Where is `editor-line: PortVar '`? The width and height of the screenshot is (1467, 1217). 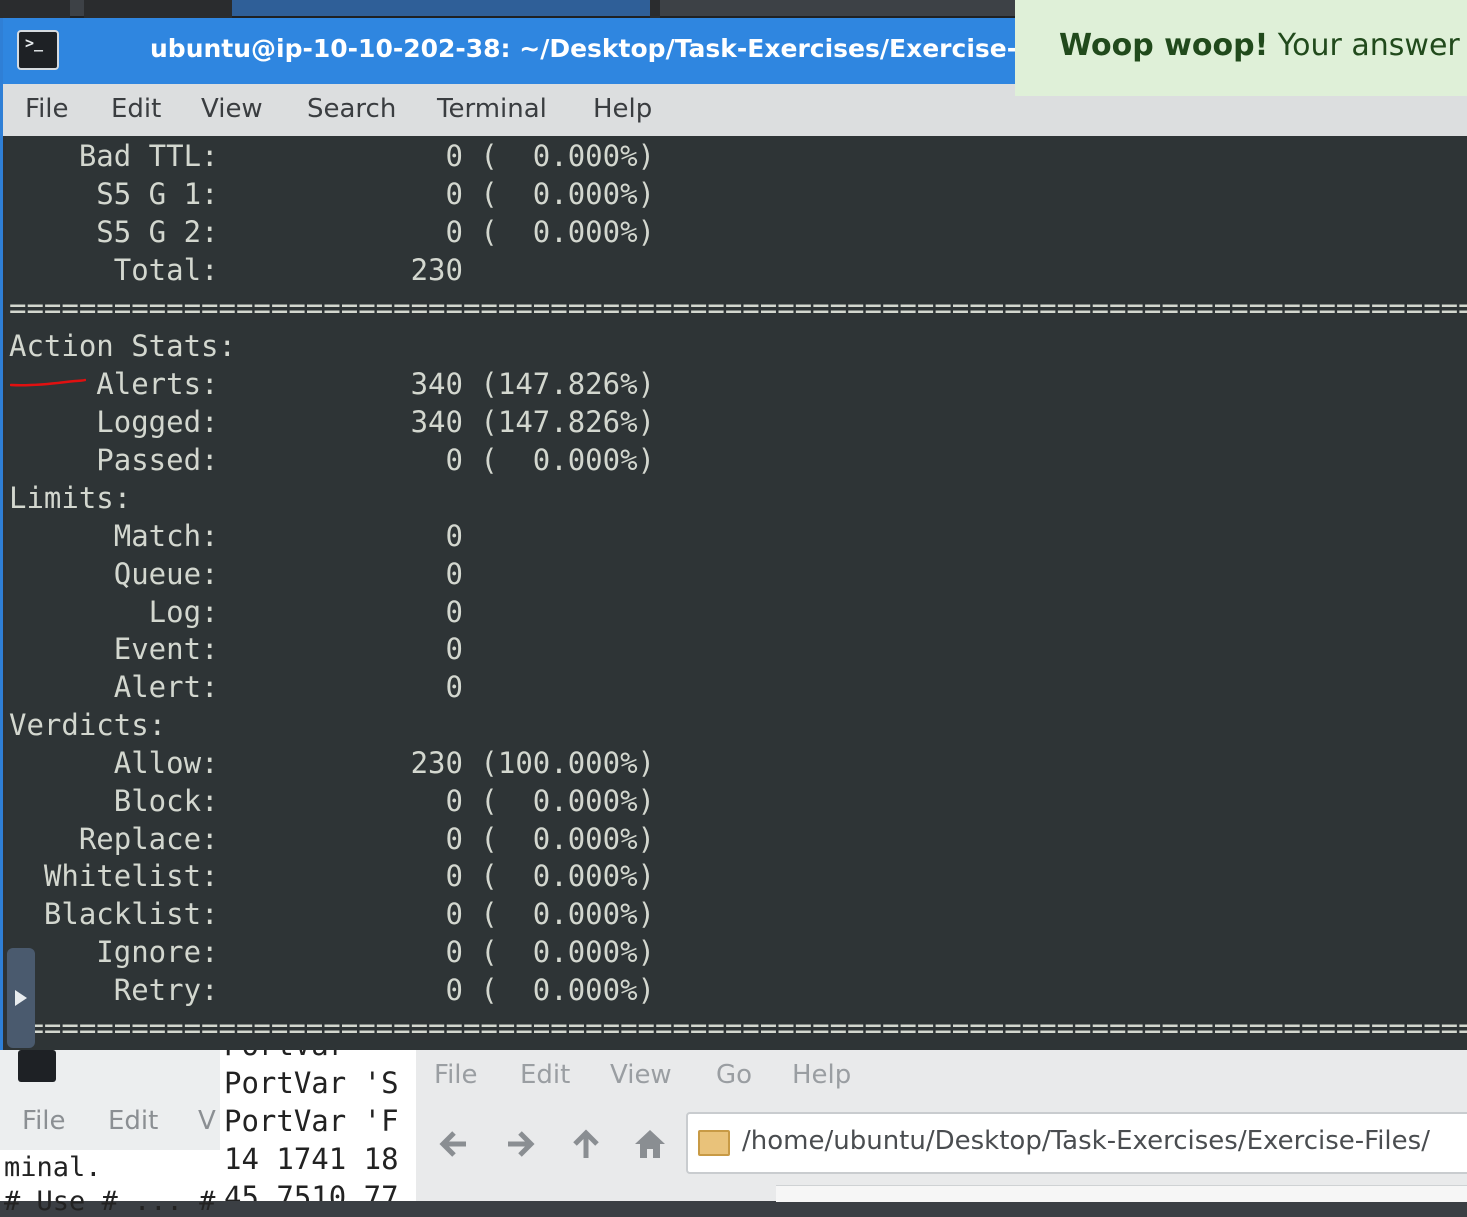
editor-line: PortVar ' is located at coordinates (302, 1056).